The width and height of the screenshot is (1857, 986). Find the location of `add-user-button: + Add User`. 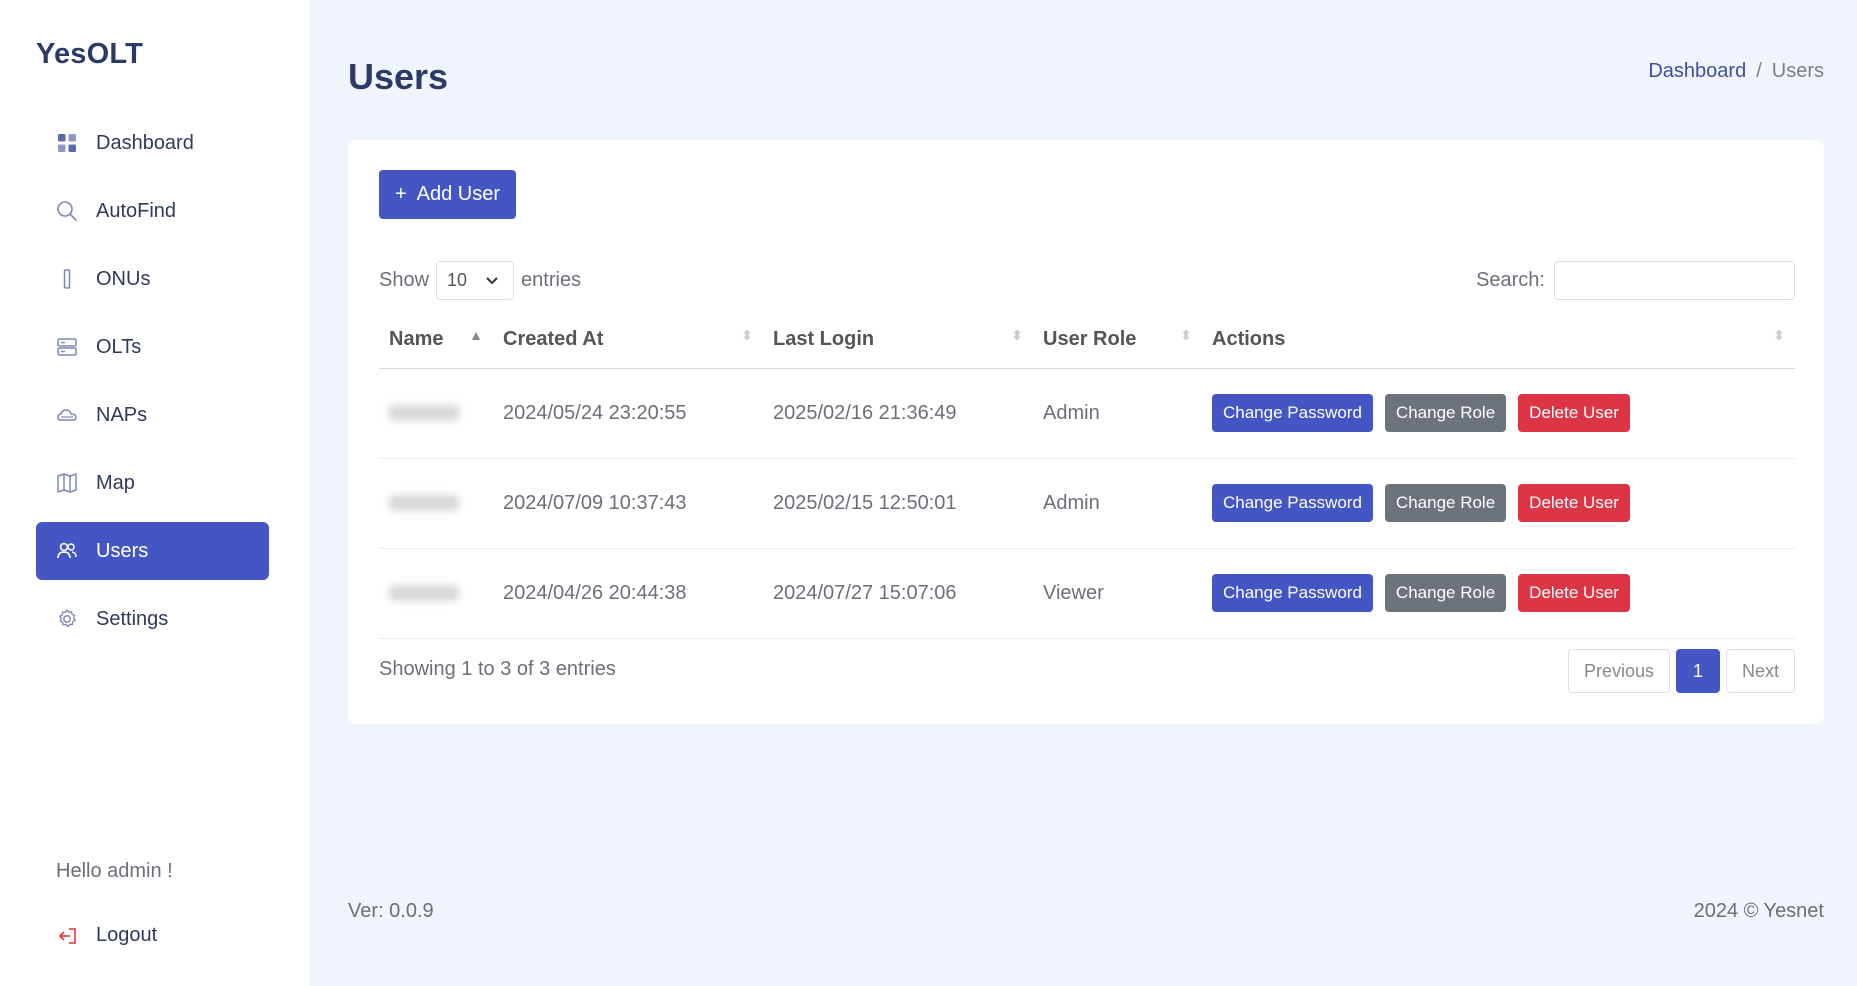

add-user-button: + Add User is located at coordinates (447, 194).